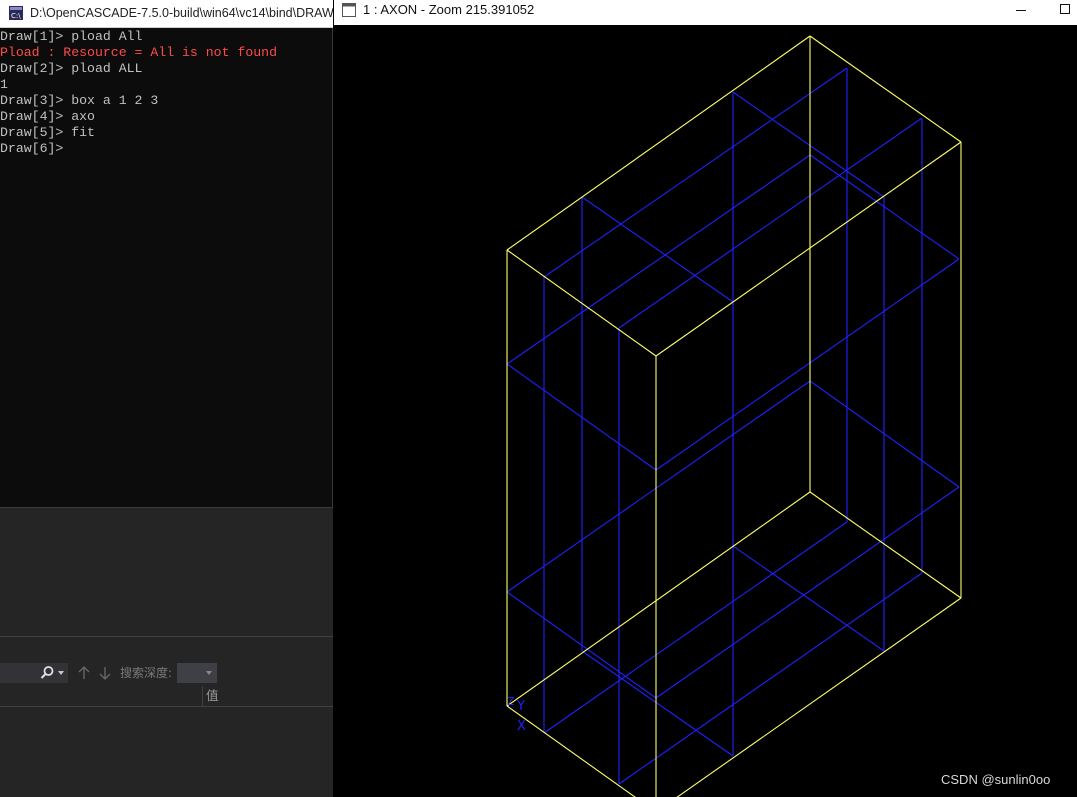  What do you see at coordinates (71, 36) in the screenshot?
I see `console-line: Draw[1]> pload All` at bounding box center [71, 36].